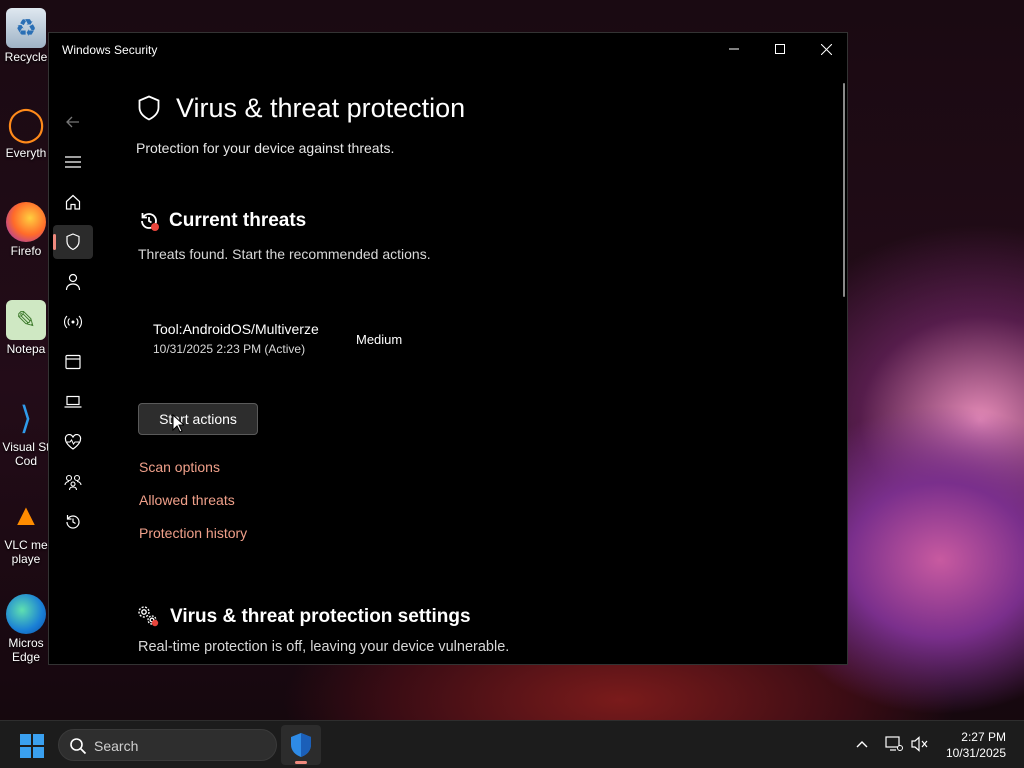 The width and height of the screenshot is (1024, 768). I want to click on search-icon, so click(78, 746).